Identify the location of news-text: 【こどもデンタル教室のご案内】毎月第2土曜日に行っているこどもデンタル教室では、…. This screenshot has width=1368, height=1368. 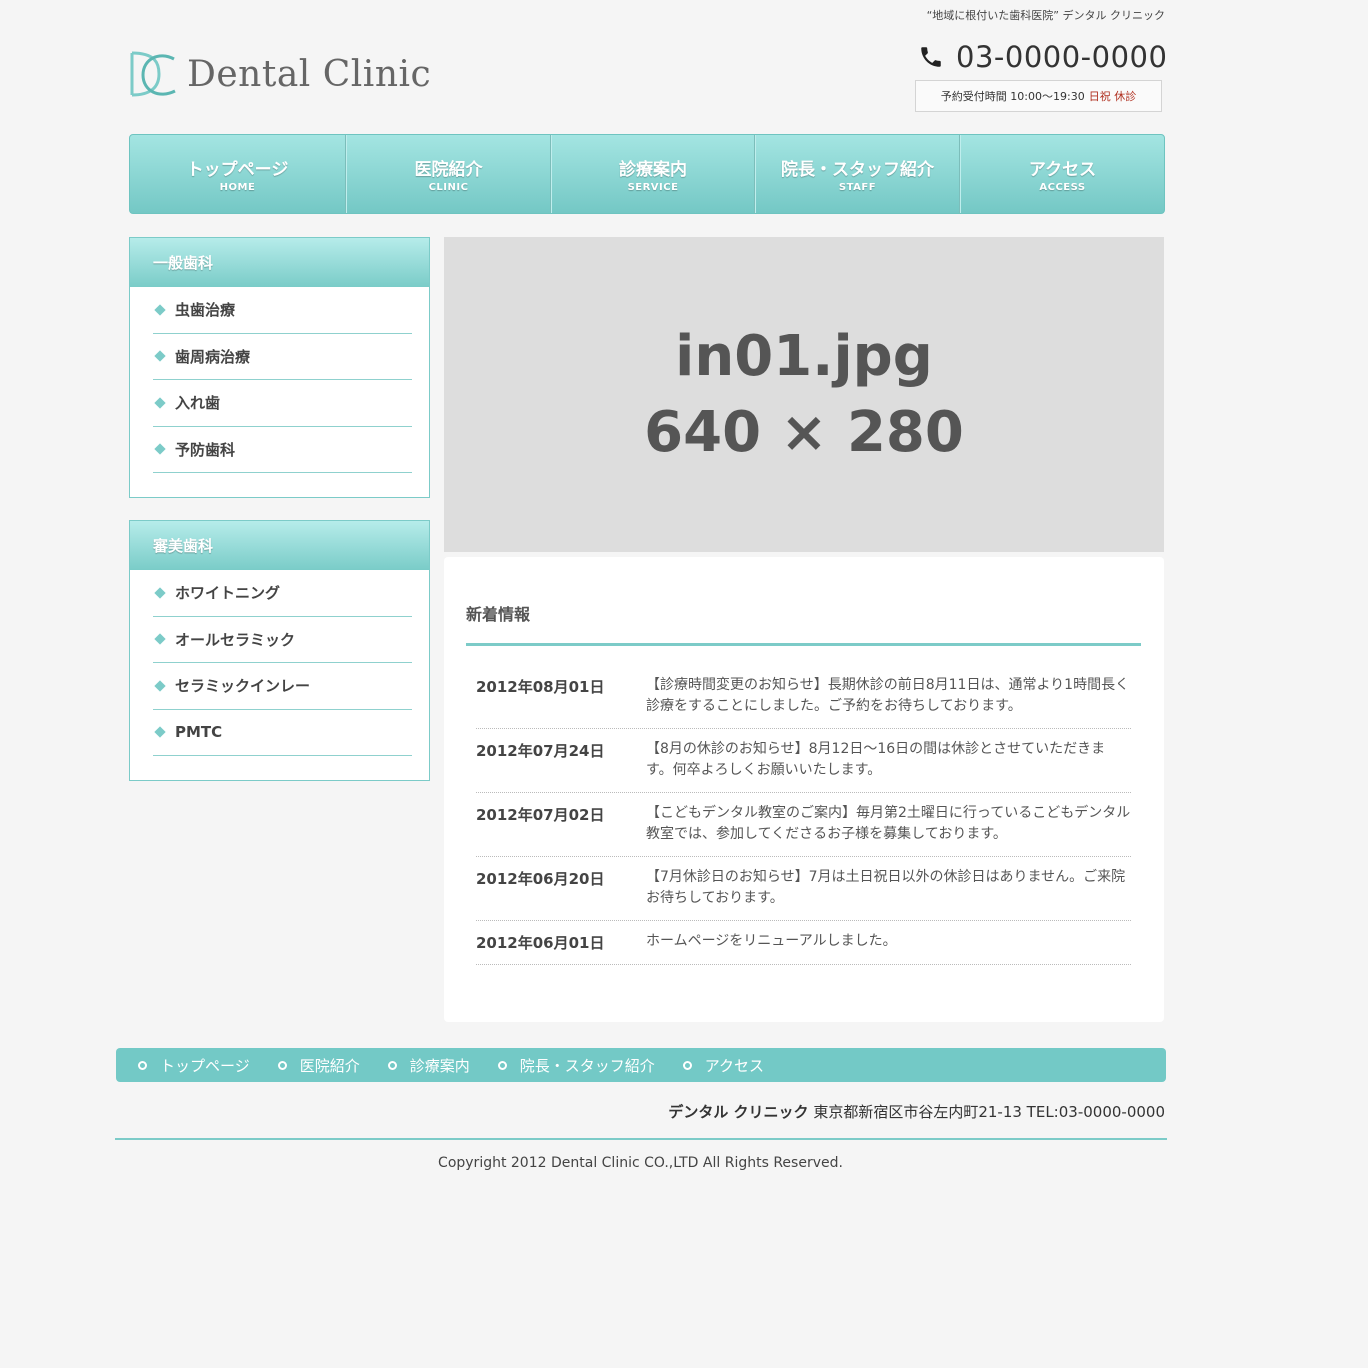
(888, 823).